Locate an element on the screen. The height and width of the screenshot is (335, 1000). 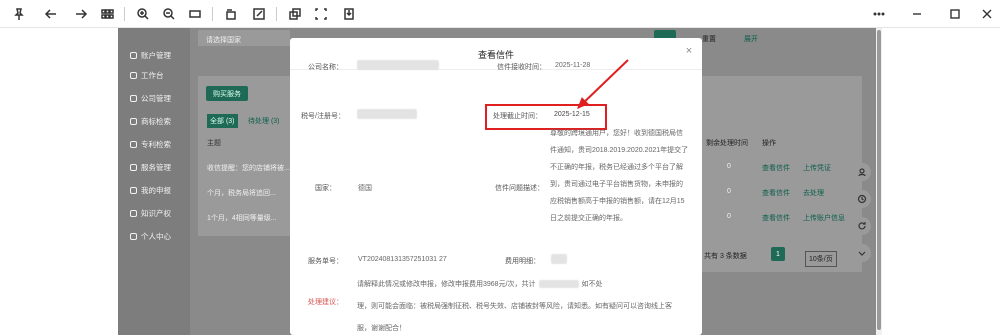
sidebar-item: 我的申报 is located at coordinates (150, 190).